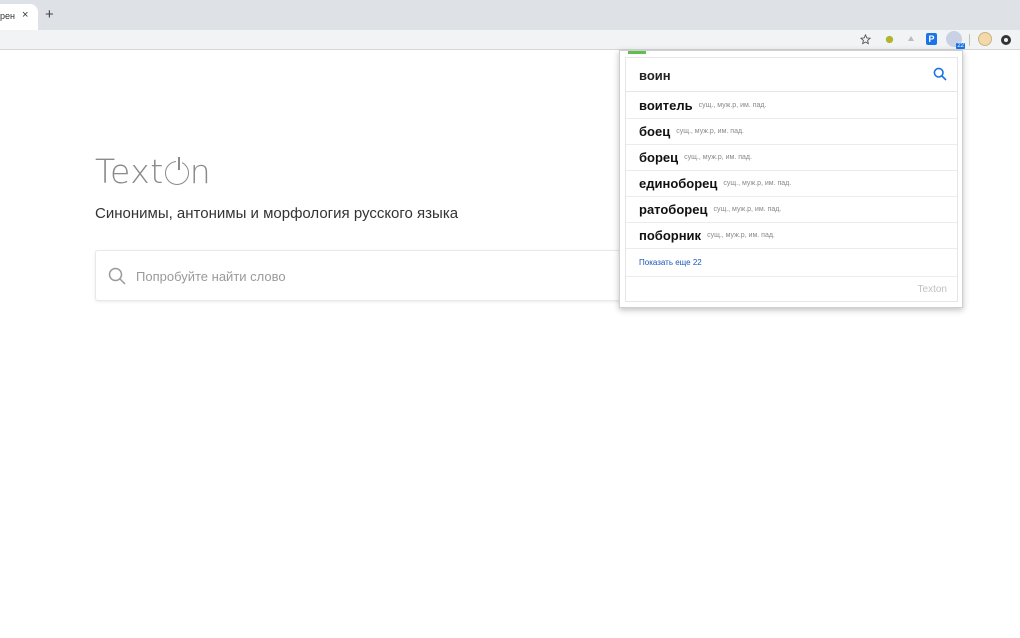 The height and width of the screenshot is (638, 1020). I want to click on popup-search-field: воин, so click(791, 75).